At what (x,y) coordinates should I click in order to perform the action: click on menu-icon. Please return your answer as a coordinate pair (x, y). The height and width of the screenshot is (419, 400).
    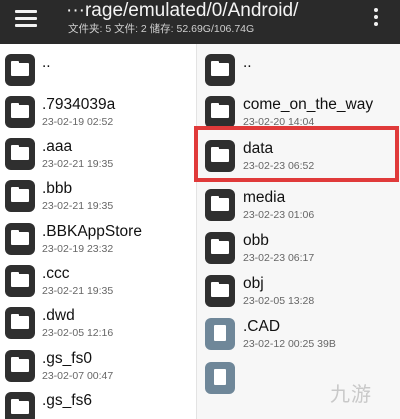
    Looking at the image, I should click on (27, 19).